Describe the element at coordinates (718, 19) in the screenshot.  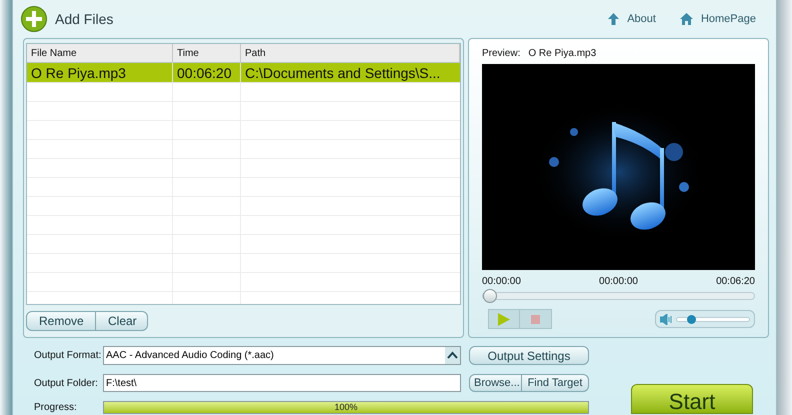
I see `header-link: HomePage` at that location.